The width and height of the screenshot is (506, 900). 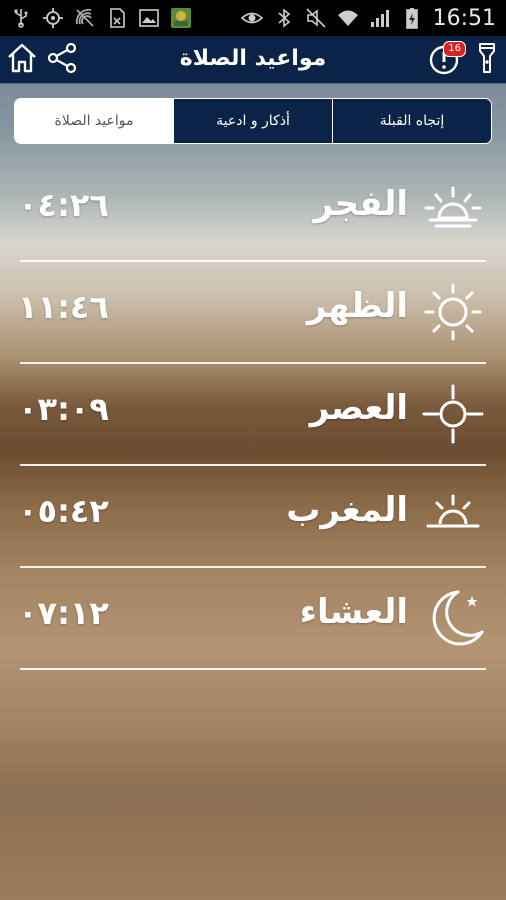 What do you see at coordinates (63, 307) in the screenshot?
I see `prayer-time: ١١:٤٦` at bounding box center [63, 307].